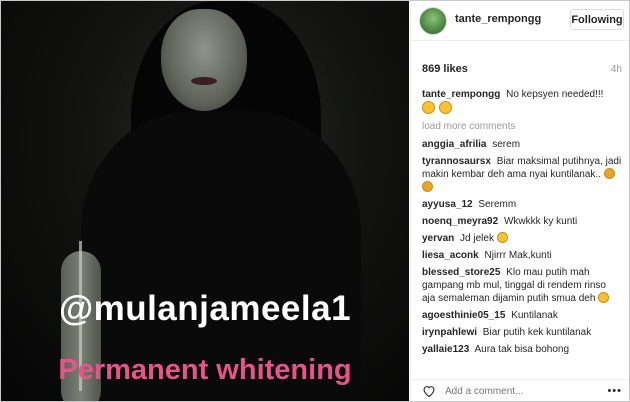 Image resolution: width=630 pixels, height=402 pixels. What do you see at coordinates (614, 391) in the screenshot?
I see `more-options-icon: •••` at bounding box center [614, 391].